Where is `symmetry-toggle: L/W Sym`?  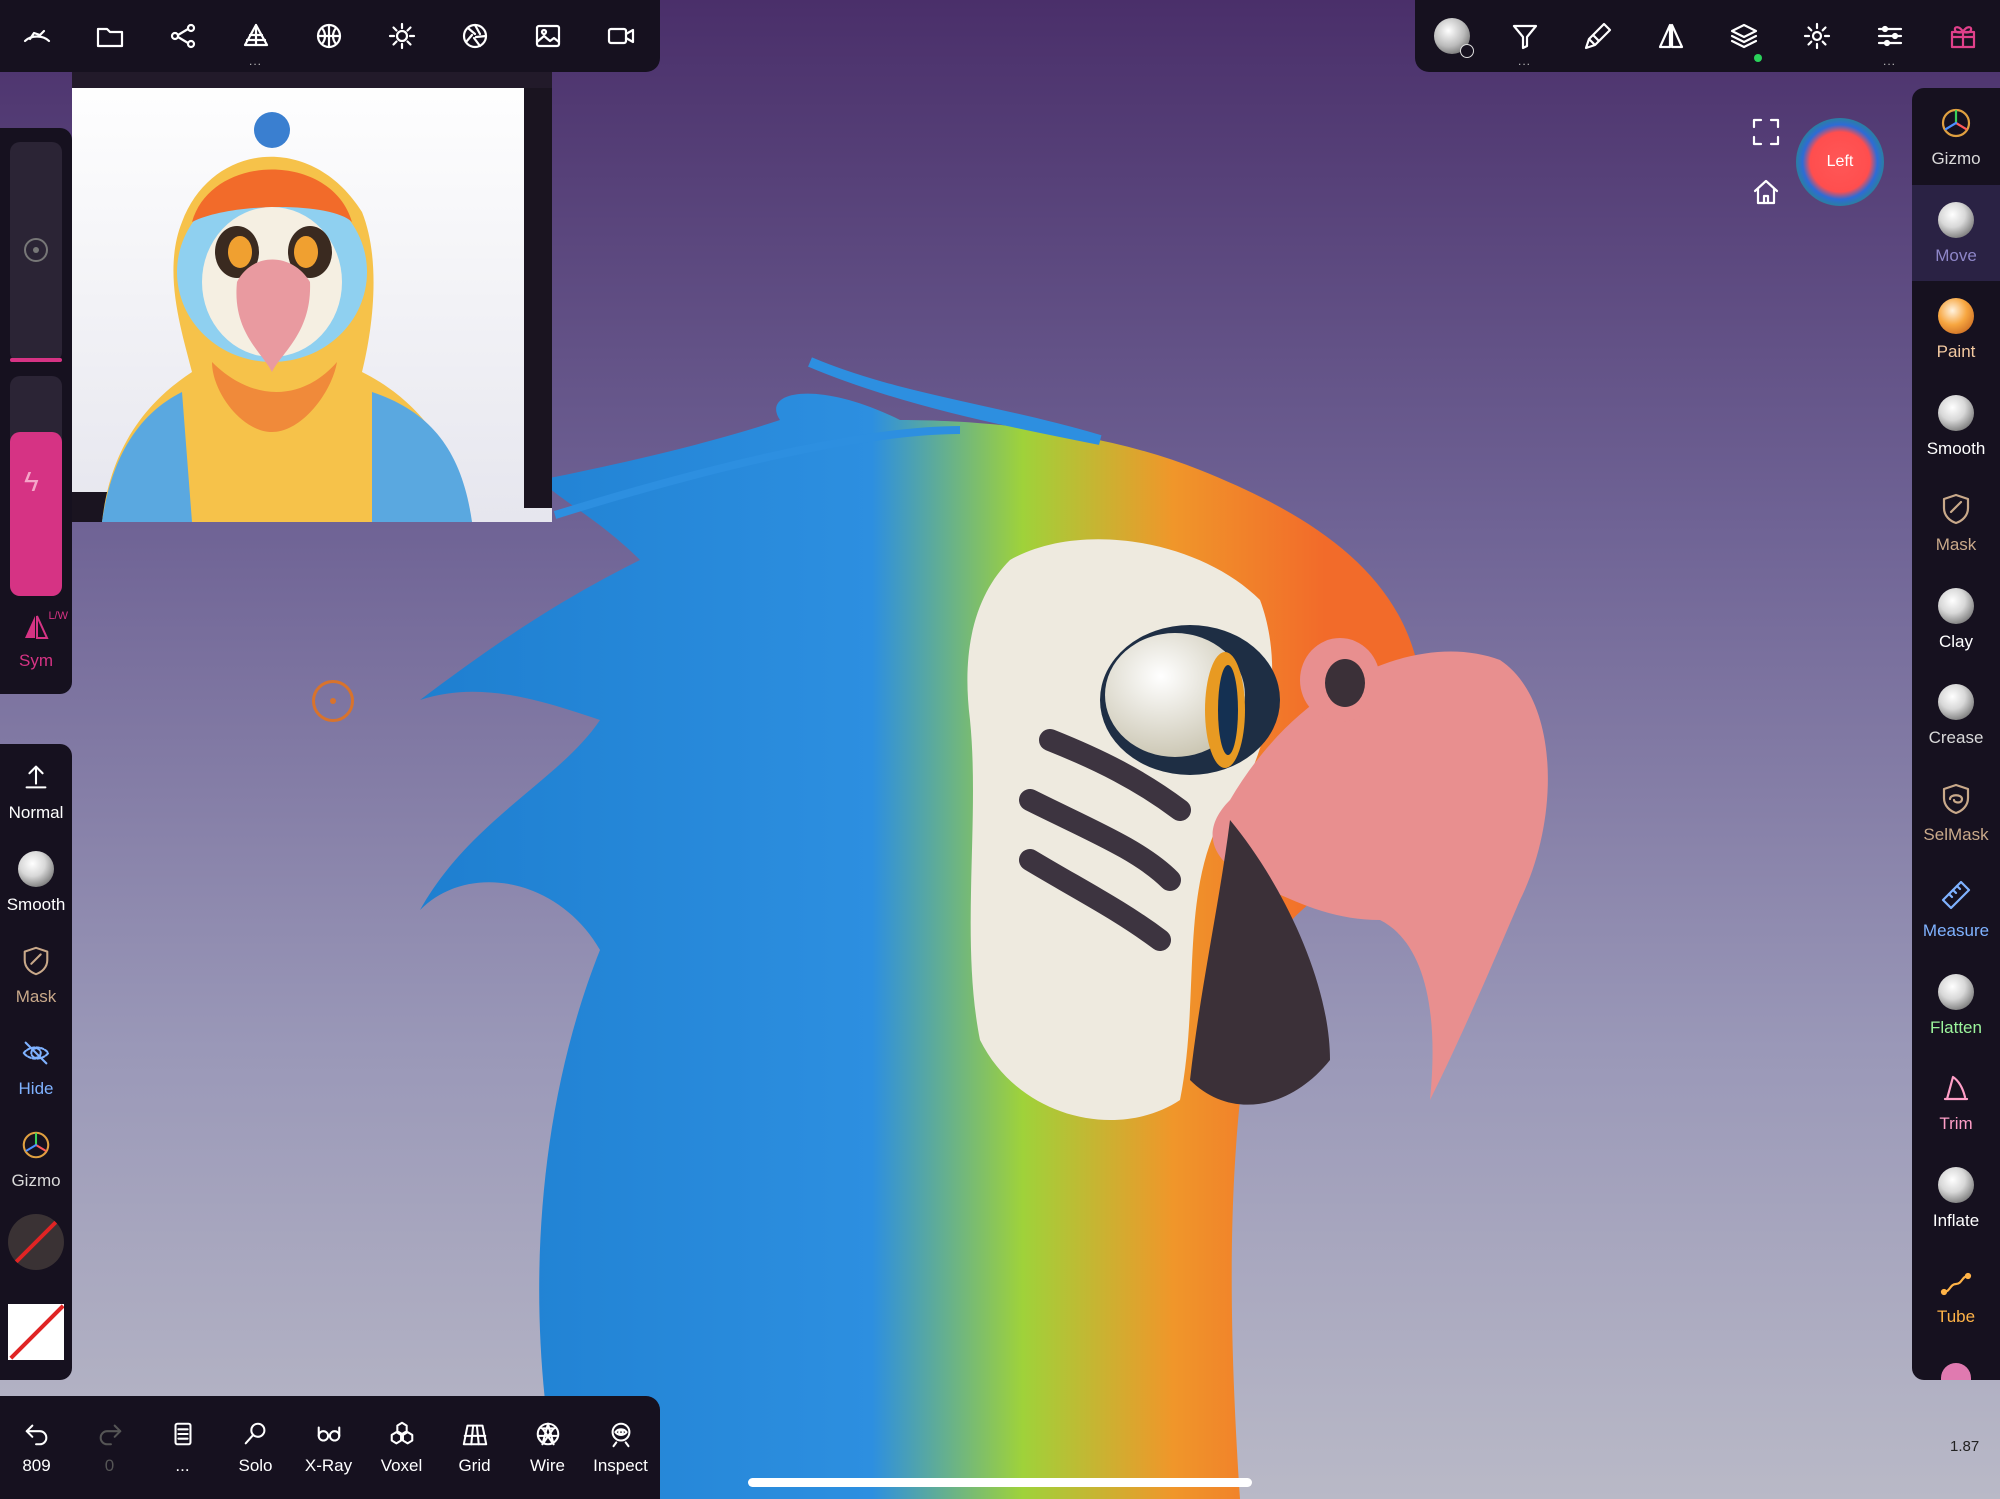
symmetry-toggle: L/W Sym is located at coordinates (36, 646).